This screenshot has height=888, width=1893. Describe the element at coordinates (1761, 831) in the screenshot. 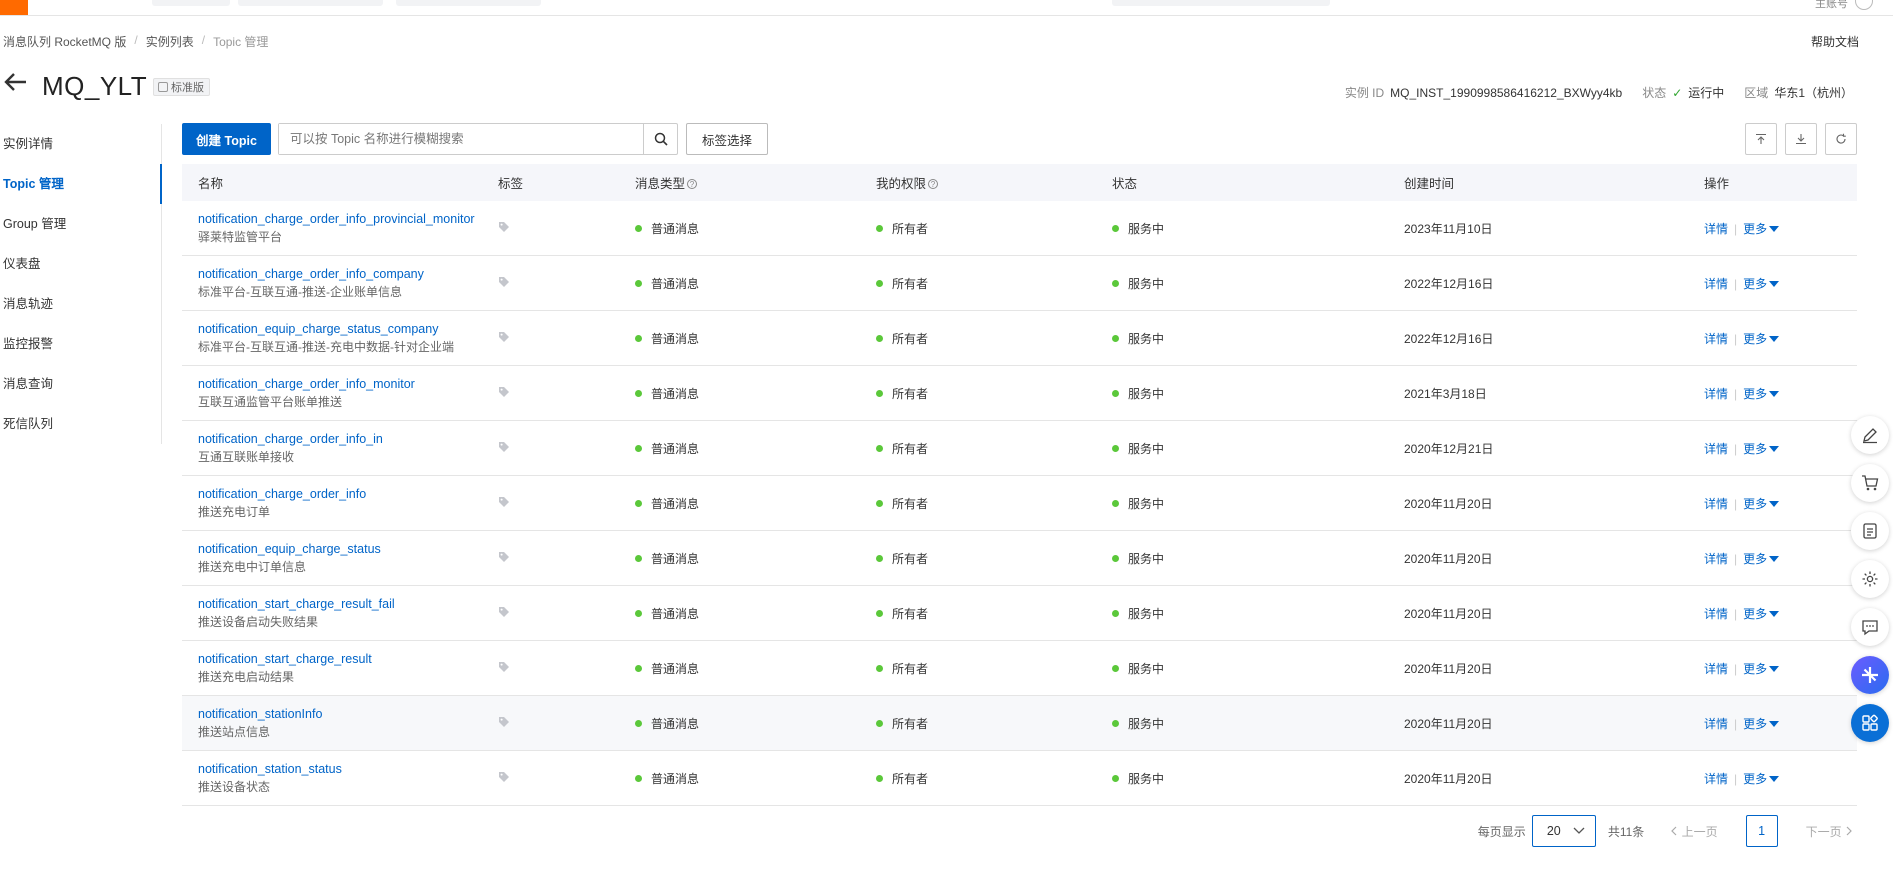

I see `page-number-current: 1` at that location.